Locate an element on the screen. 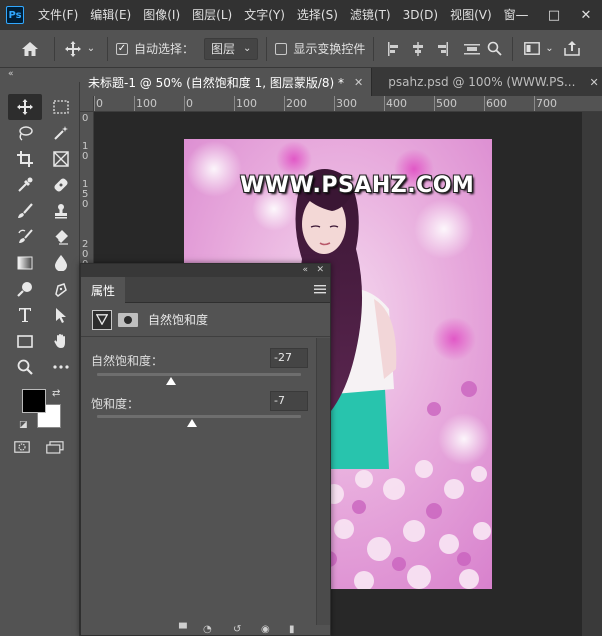 The width and height of the screenshot is (602, 636). zoom-tool-icon is located at coordinates (25, 367).